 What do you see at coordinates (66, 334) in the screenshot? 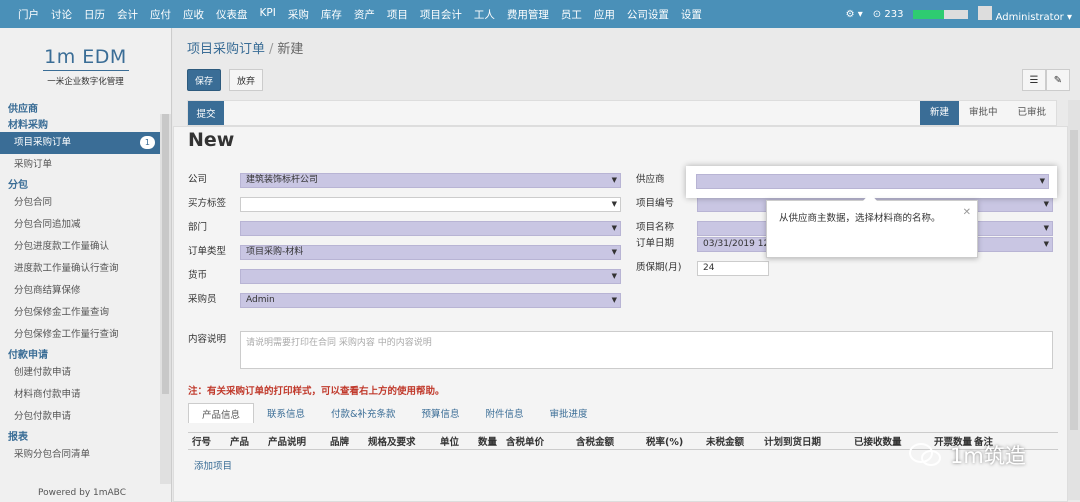
I see `sidebar-item-label: 分包保修金工作量行查询` at bounding box center [66, 334].